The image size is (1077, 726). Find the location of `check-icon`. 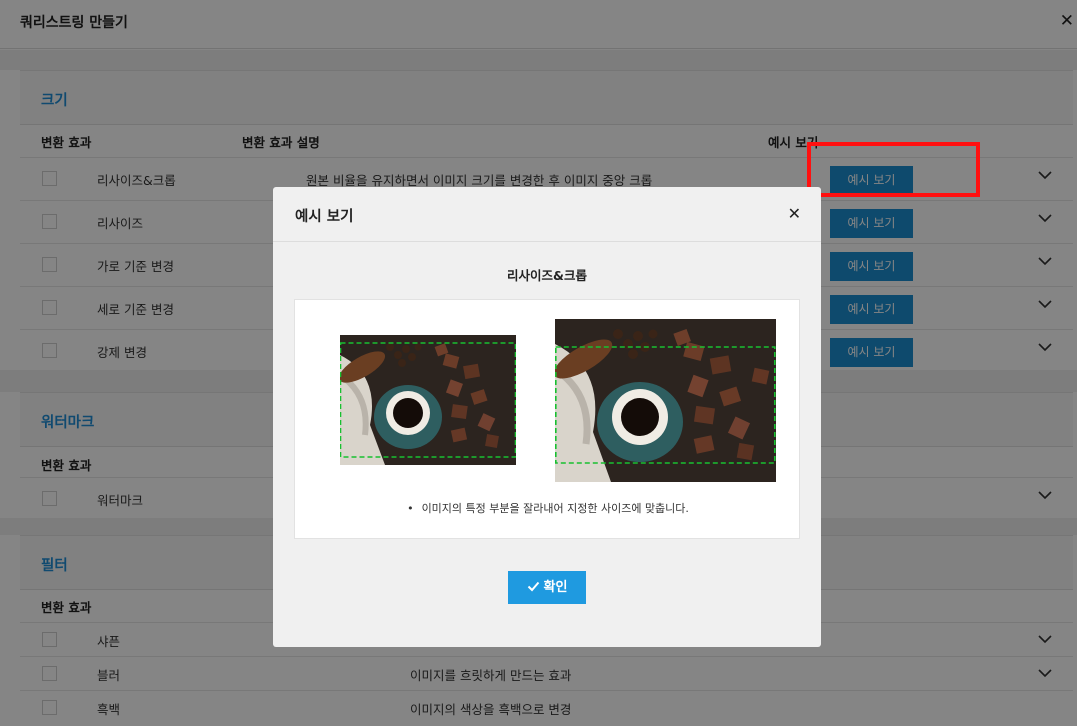

check-icon is located at coordinates (533, 586).